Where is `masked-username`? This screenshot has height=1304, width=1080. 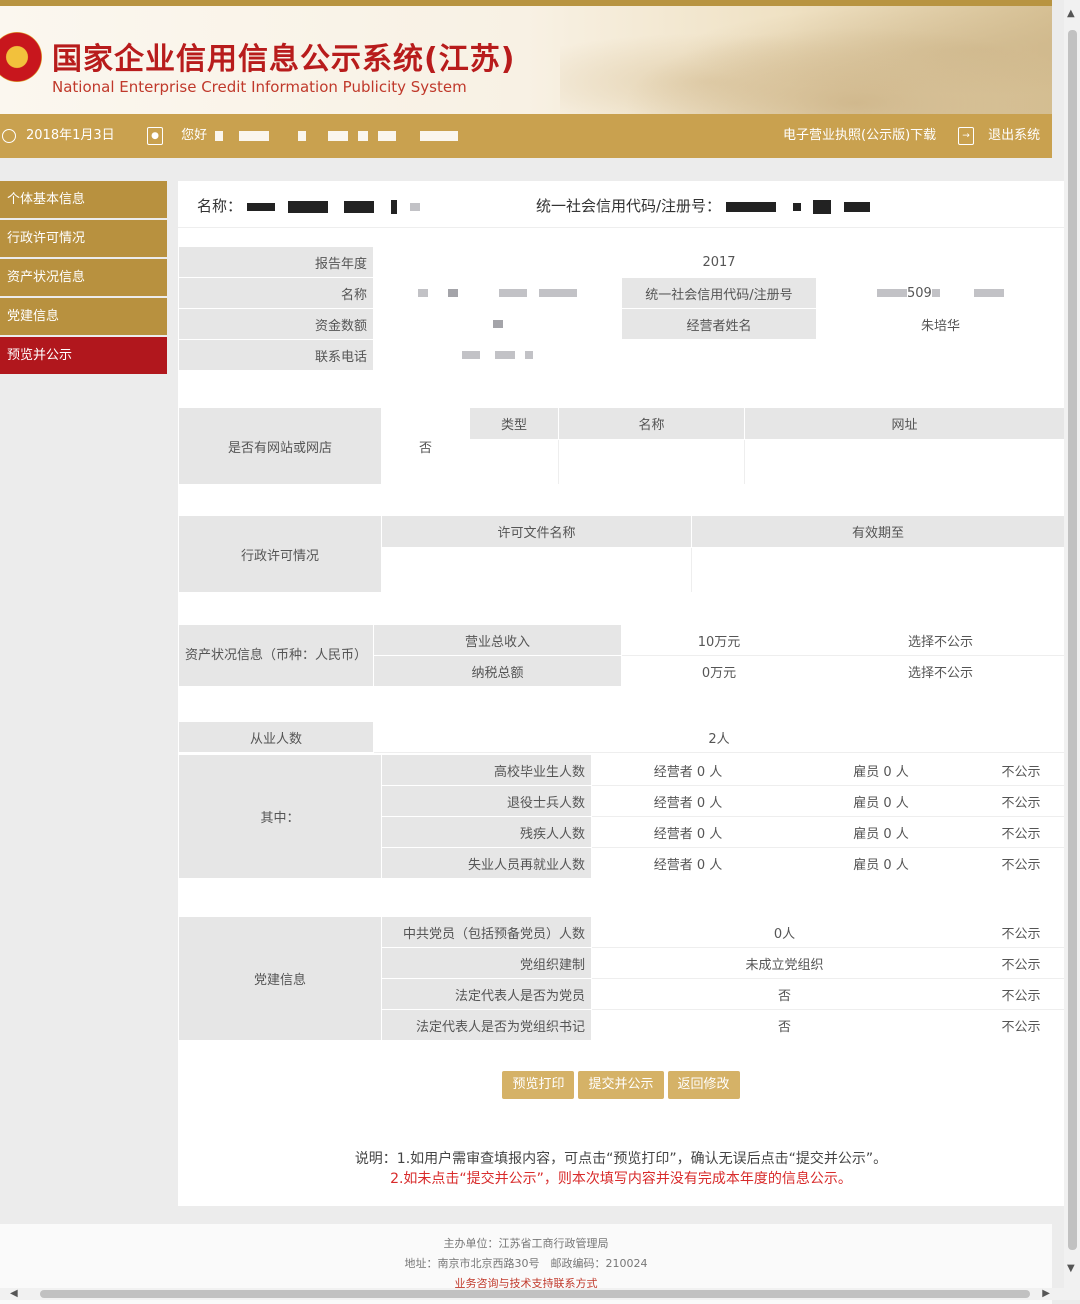 masked-username is located at coordinates (219, 135).